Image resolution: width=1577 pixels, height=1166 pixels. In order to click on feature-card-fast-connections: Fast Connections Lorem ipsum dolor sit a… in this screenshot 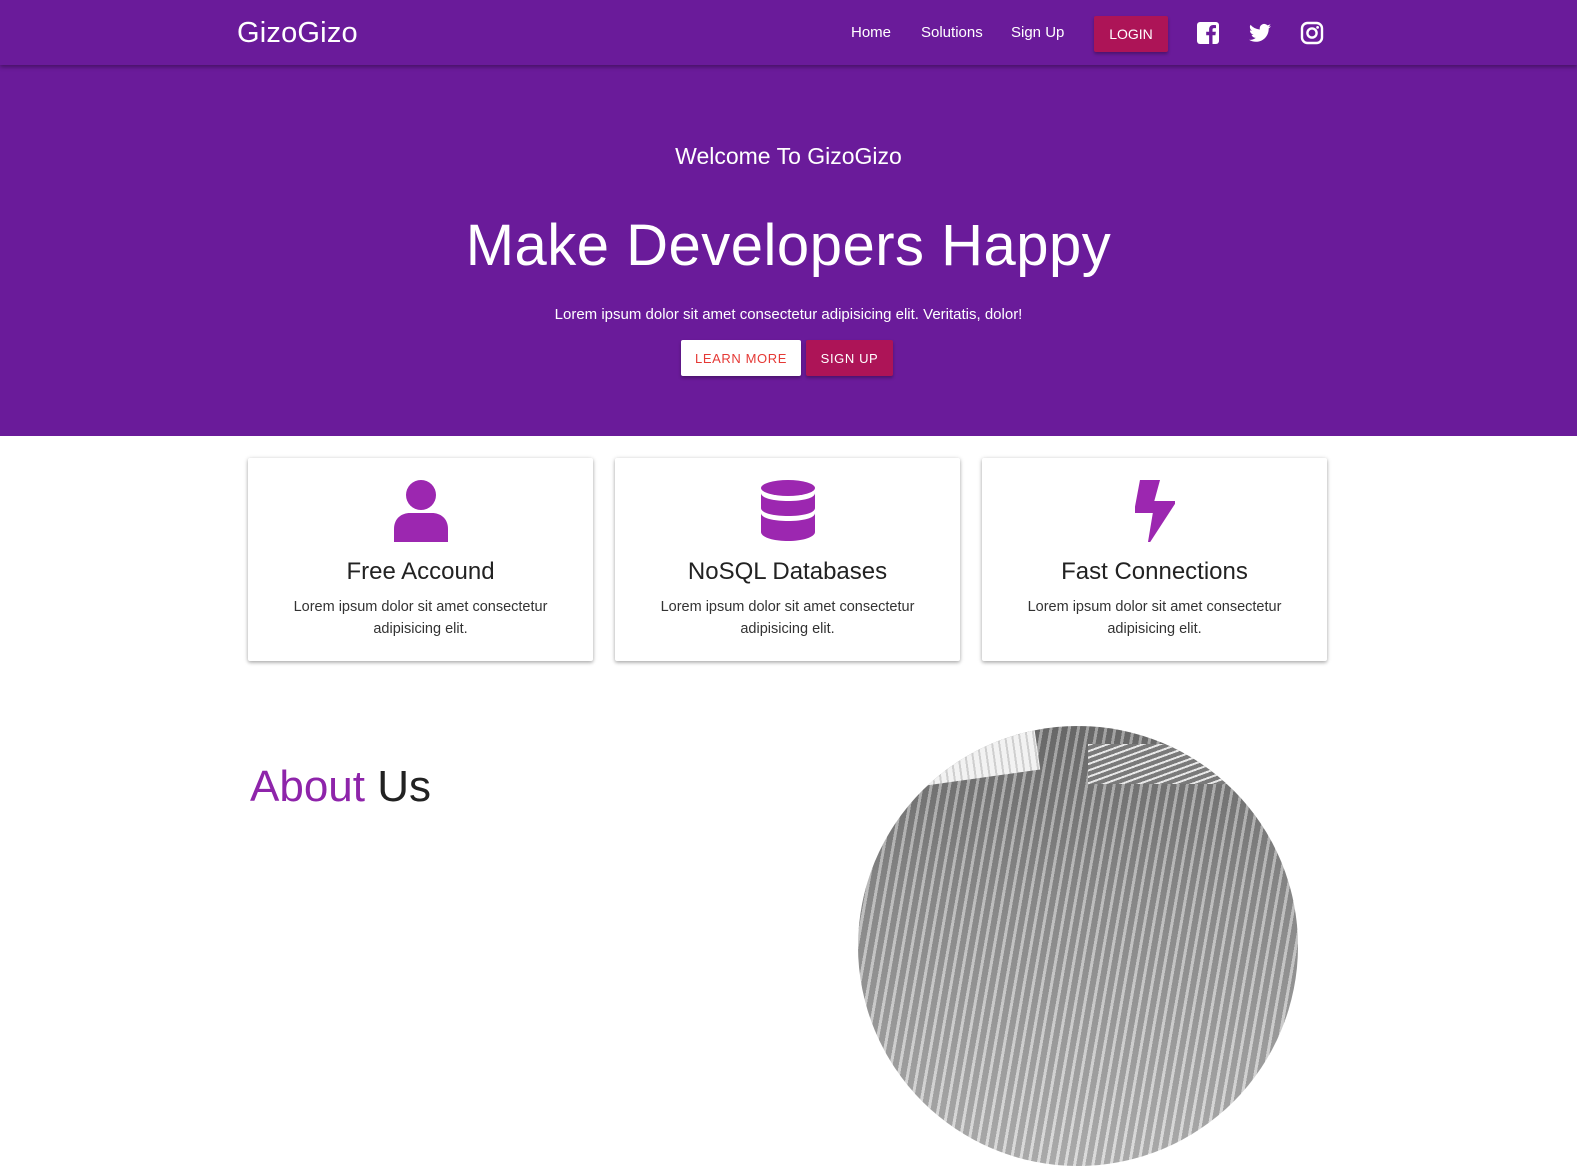, I will do `click(1154, 559)`.